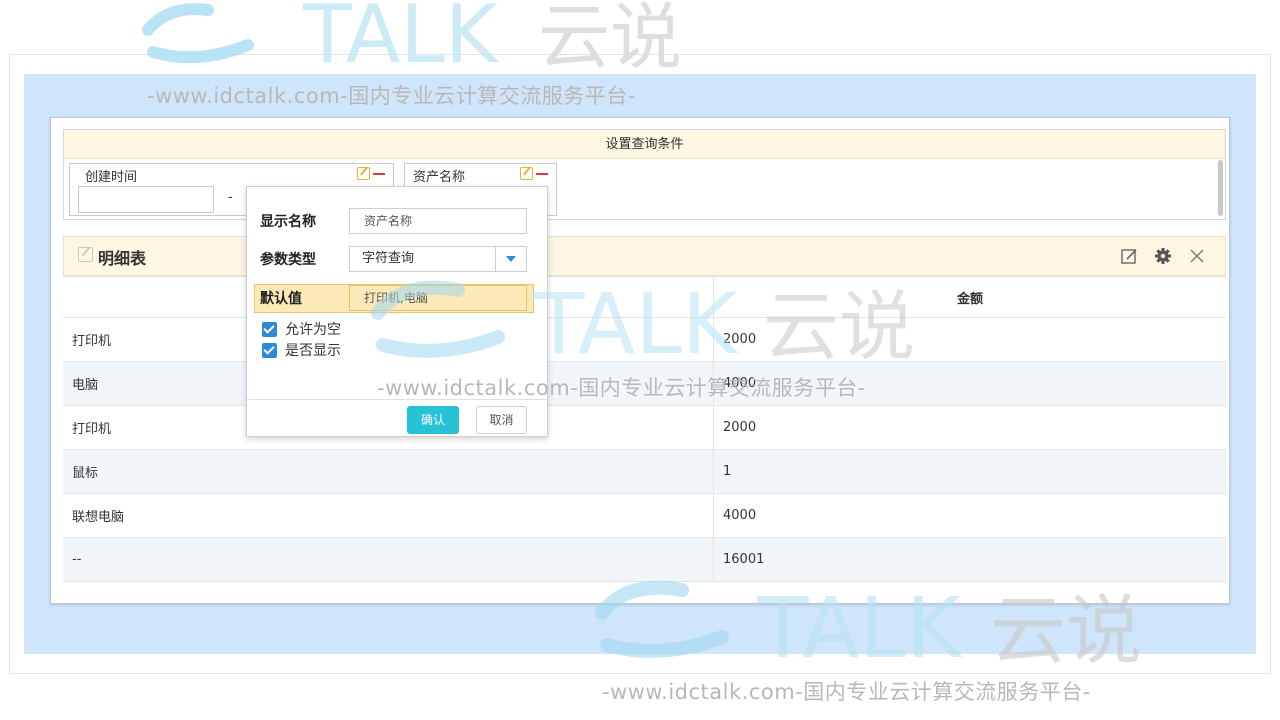 The image size is (1280, 720). I want to click on show-label: 是否显示, so click(313, 351).